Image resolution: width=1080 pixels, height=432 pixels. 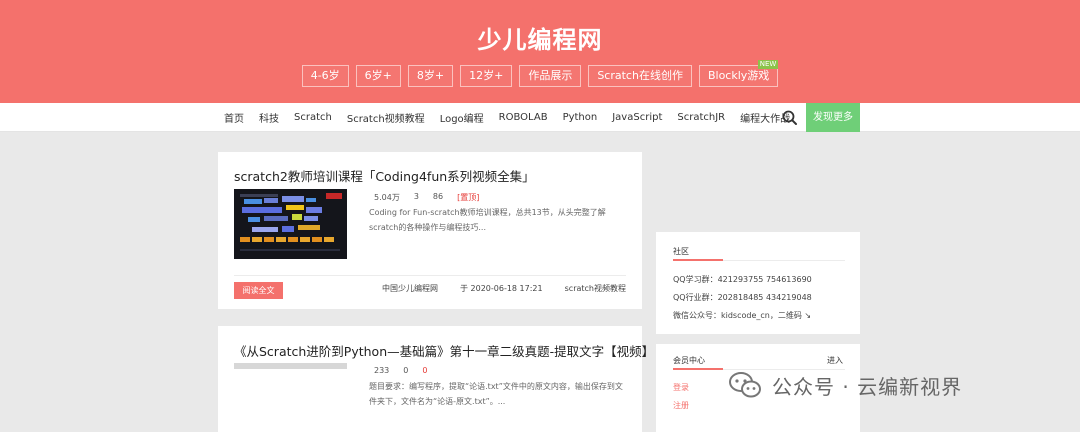 I want to click on like-count: 0, so click(x=425, y=370).